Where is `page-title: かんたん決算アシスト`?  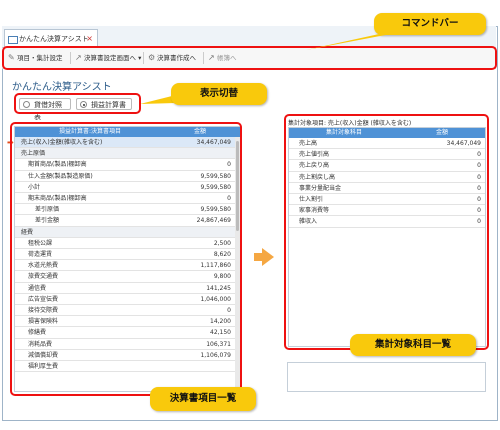
page-title: かんたん決算アシスト is located at coordinates (62, 87).